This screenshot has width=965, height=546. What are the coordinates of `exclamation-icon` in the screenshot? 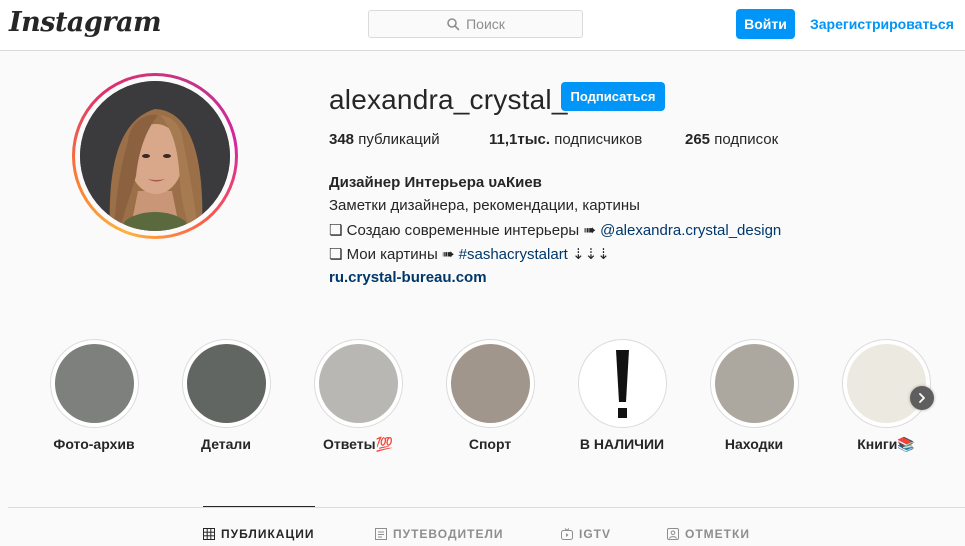 It's located at (622, 384).